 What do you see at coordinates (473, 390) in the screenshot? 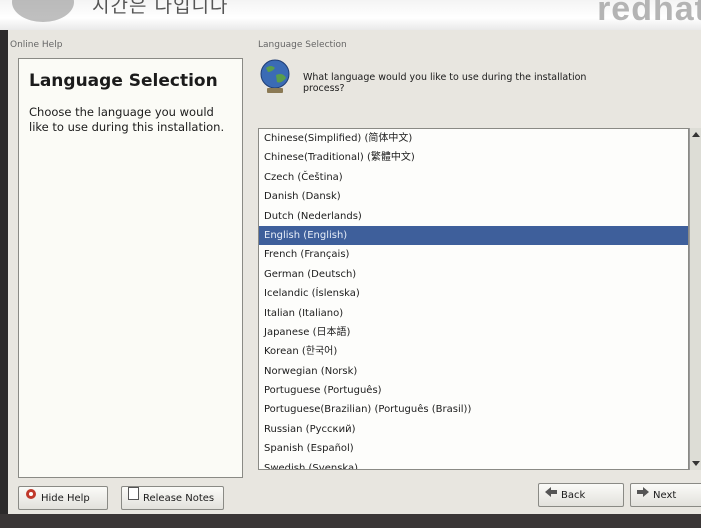
I see `language-item: Portuguese (Português)` at bounding box center [473, 390].